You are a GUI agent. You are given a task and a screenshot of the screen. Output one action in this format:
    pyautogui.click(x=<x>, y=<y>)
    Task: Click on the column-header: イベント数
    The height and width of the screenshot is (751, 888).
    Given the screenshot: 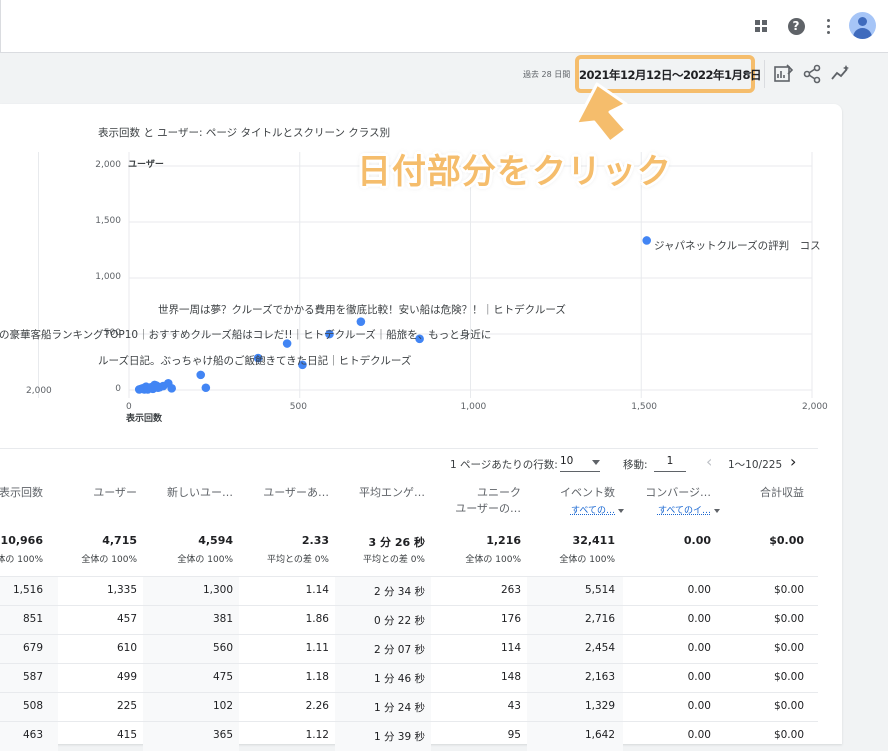 What is the action you would take?
    pyautogui.click(x=587, y=492)
    